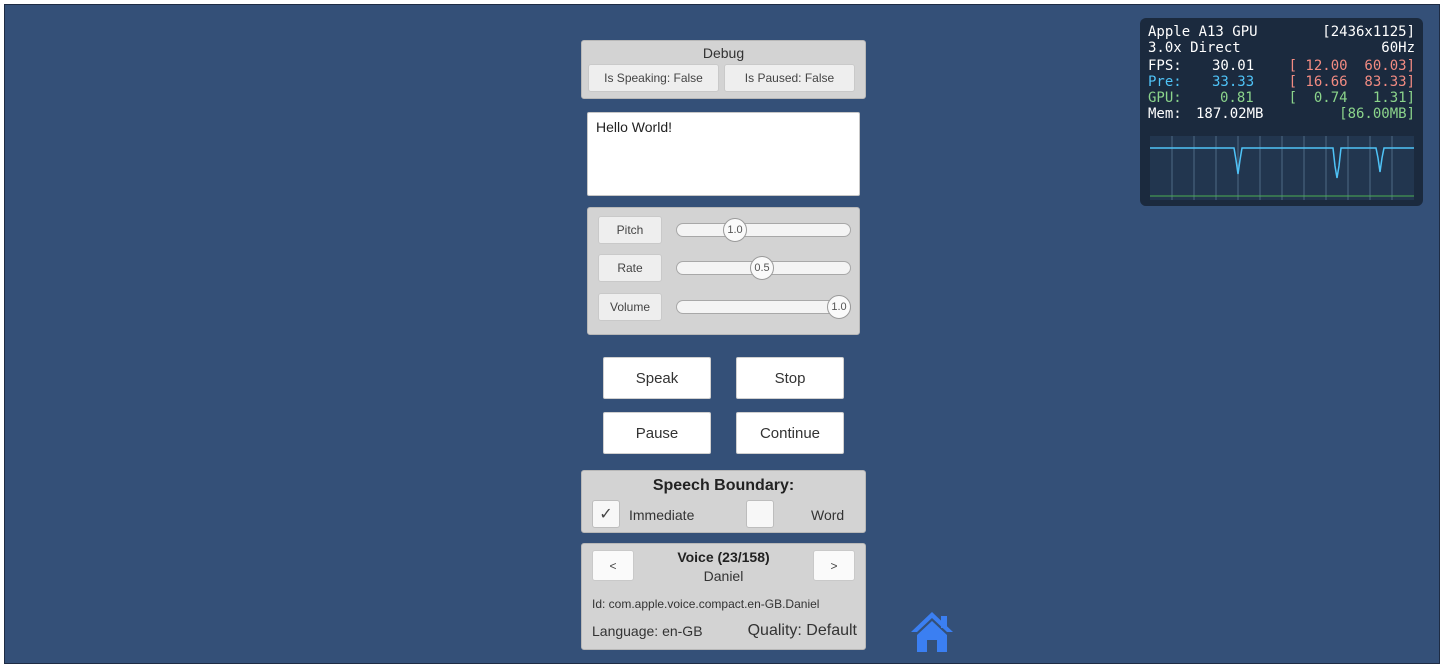 The height and width of the screenshot is (668, 1445). What do you see at coordinates (1165, 66) in the screenshot?
I see `stats-fps-label: FPS:` at bounding box center [1165, 66].